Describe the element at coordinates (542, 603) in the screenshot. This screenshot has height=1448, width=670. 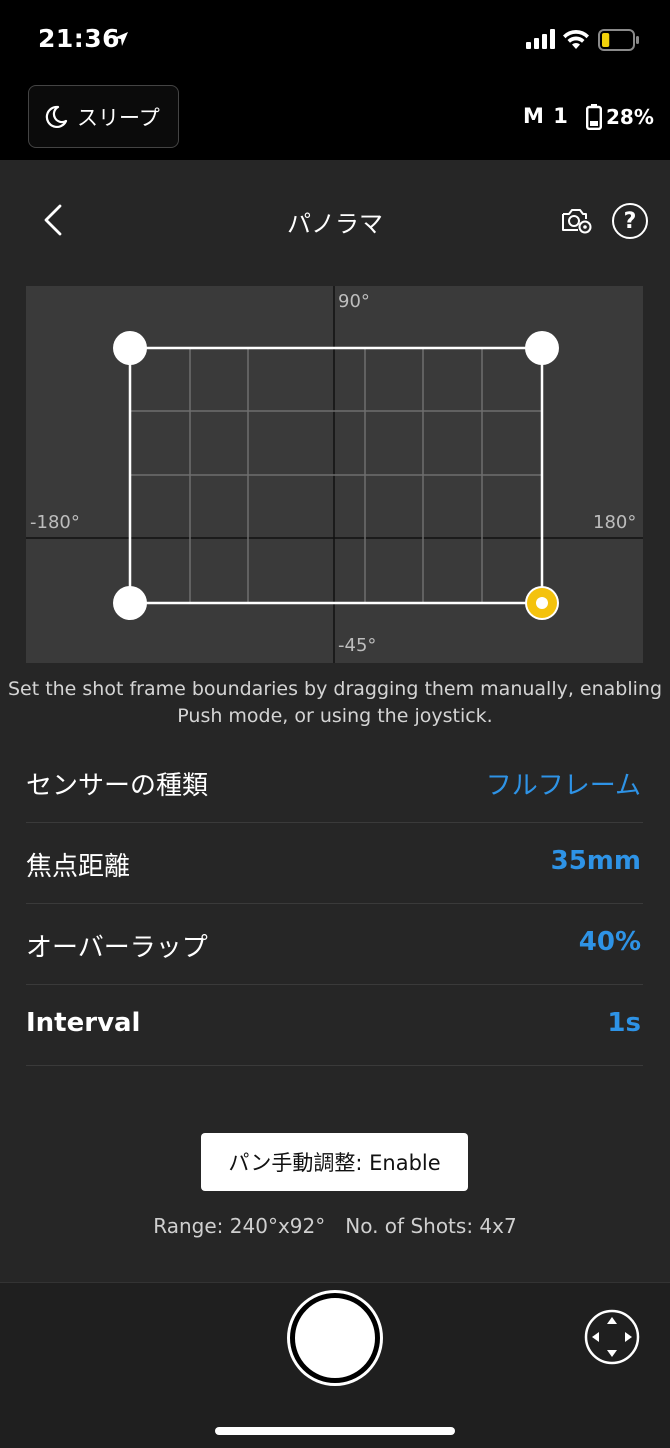
I see `frame-handle-bottom-right-active` at that location.